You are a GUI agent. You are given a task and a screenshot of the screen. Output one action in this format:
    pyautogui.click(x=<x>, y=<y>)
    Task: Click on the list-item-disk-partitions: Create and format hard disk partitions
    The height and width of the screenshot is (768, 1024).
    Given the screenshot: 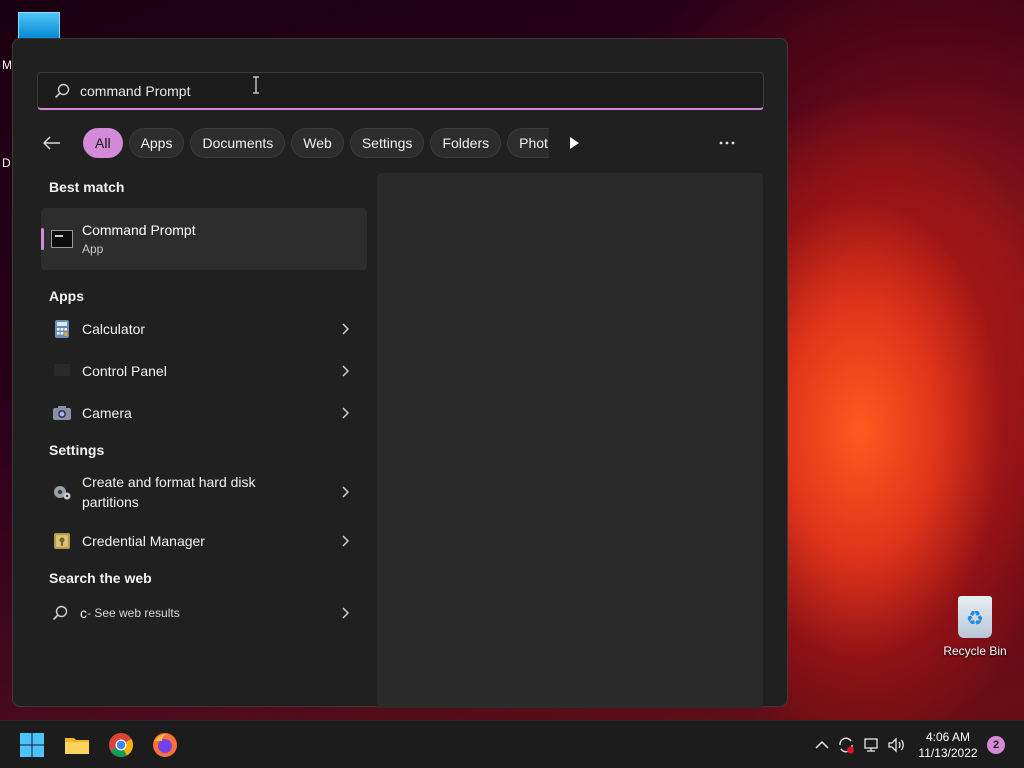 What is the action you would take?
    pyautogui.click(x=204, y=492)
    